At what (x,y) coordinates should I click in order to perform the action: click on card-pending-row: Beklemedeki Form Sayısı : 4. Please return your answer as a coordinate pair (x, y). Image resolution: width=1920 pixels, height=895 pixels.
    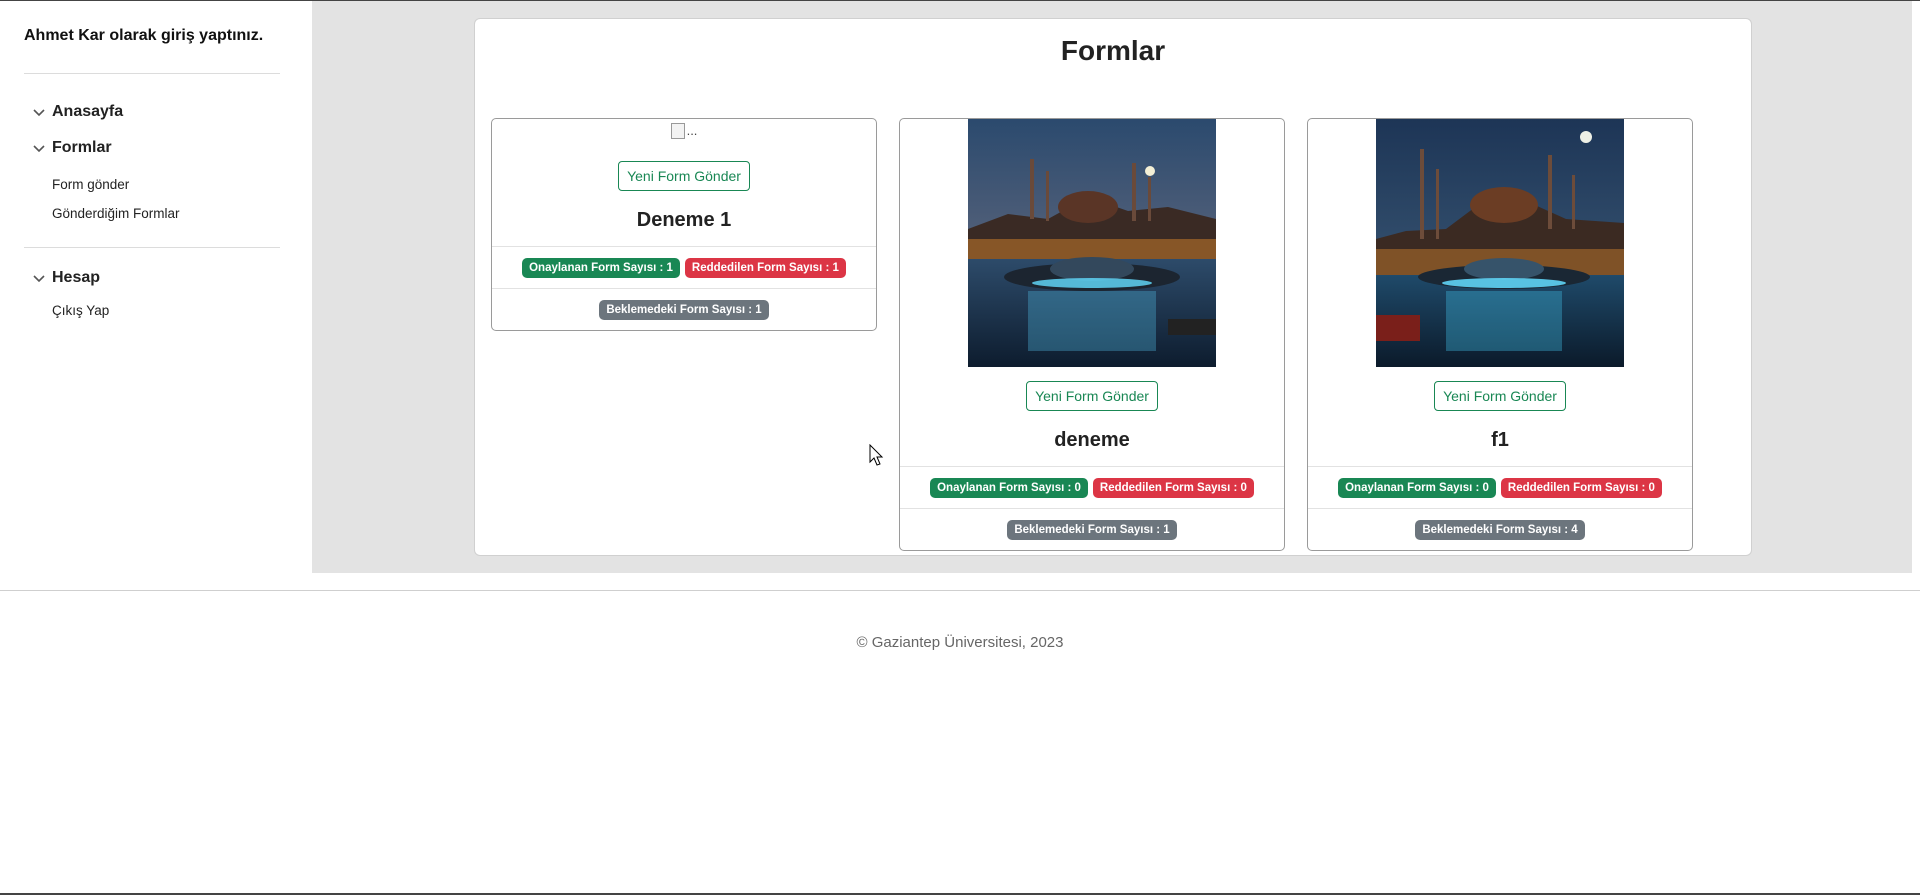
    Looking at the image, I should click on (1500, 529).